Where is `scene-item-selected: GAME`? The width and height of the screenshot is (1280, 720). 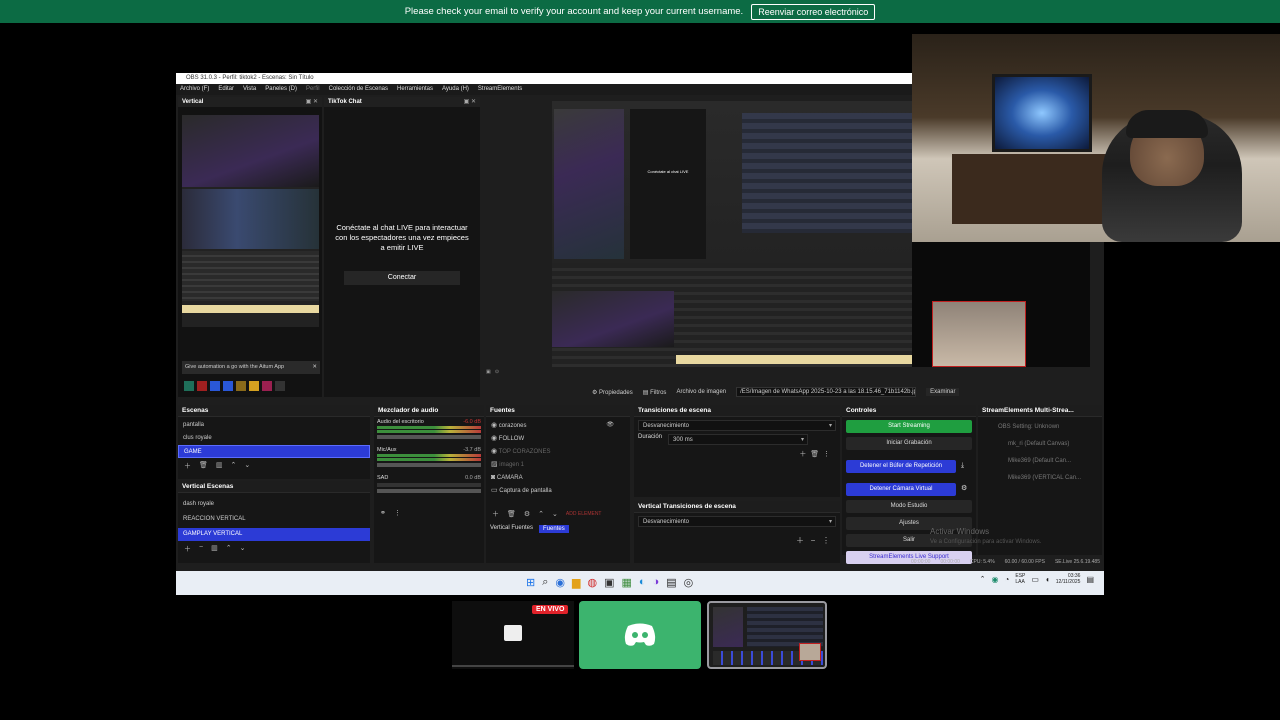
scene-item-selected: GAME is located at coordinates (274, 451).